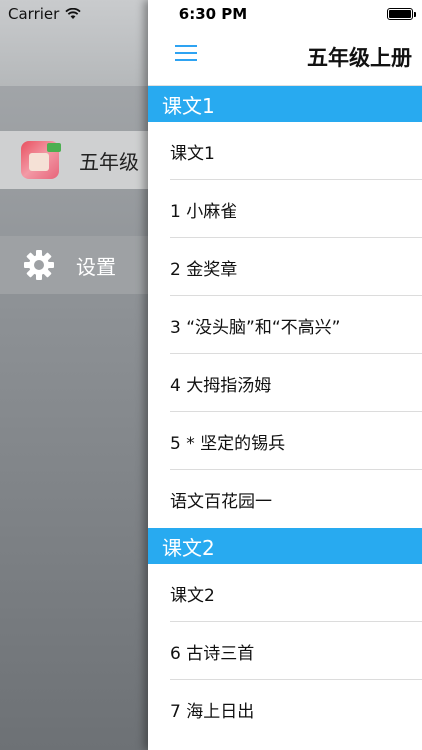 This screenshot has height=750, width=422. Describe the element at coordinates (75, 265) in the screenshot. I see `drawer-item-settings: 设置` at that location.